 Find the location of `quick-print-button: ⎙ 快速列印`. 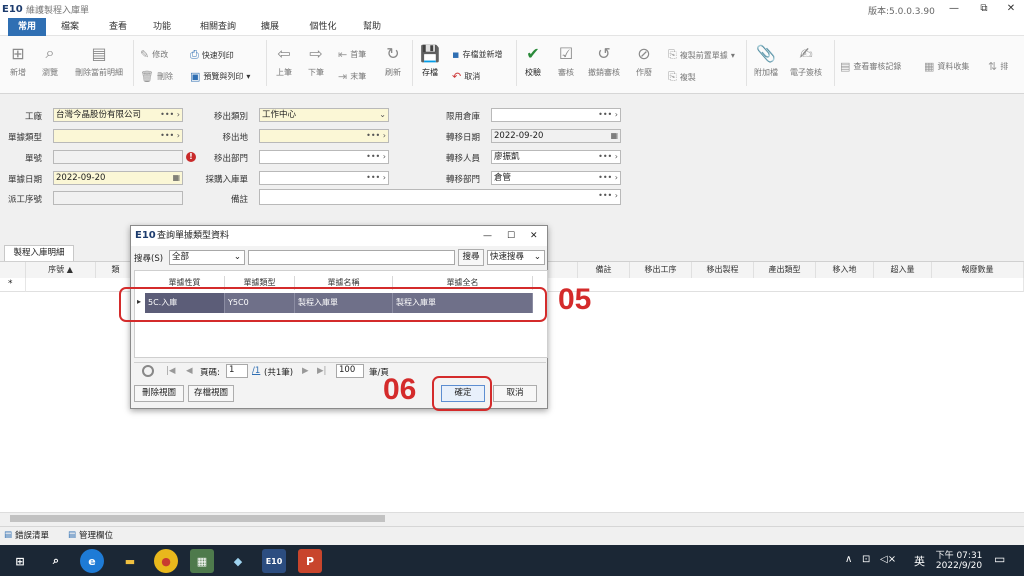

quick-print-button: ⎙ 快速列印 is located at coordinates (212, 55).